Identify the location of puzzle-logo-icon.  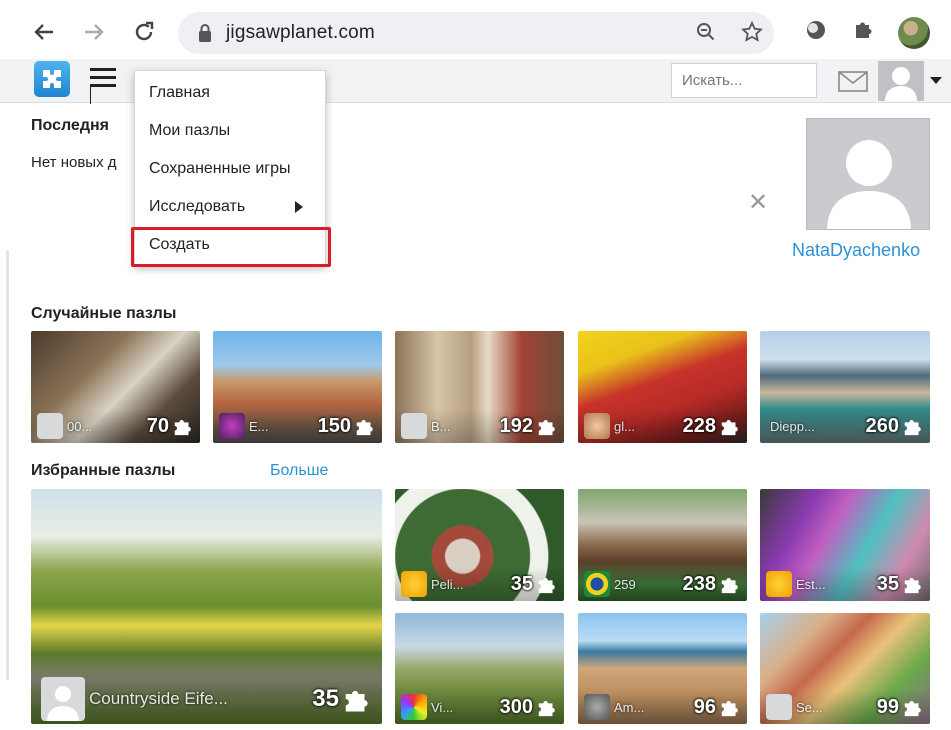
(52, 79).